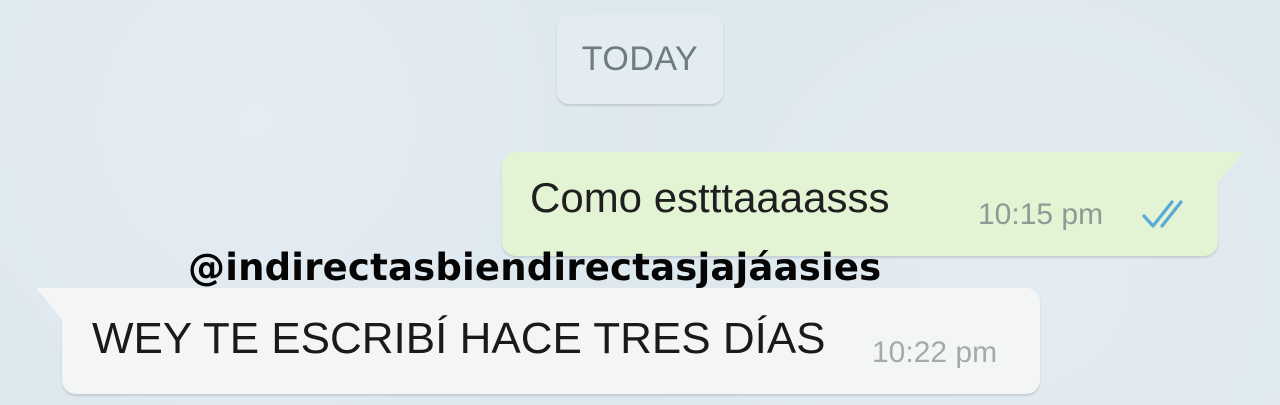 The image size is (1280, 405). I want to click on watermark-text: @indirectasbiendirectasjajáasies, so click(535, 267).